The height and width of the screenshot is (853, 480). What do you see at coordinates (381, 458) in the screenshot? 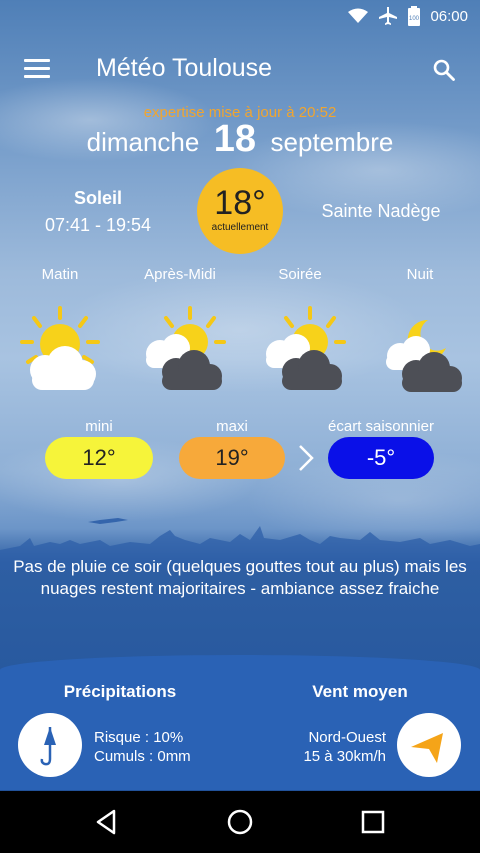
I see `seasonal-deviation-pill: -5°` at bounding box center [381, 458].